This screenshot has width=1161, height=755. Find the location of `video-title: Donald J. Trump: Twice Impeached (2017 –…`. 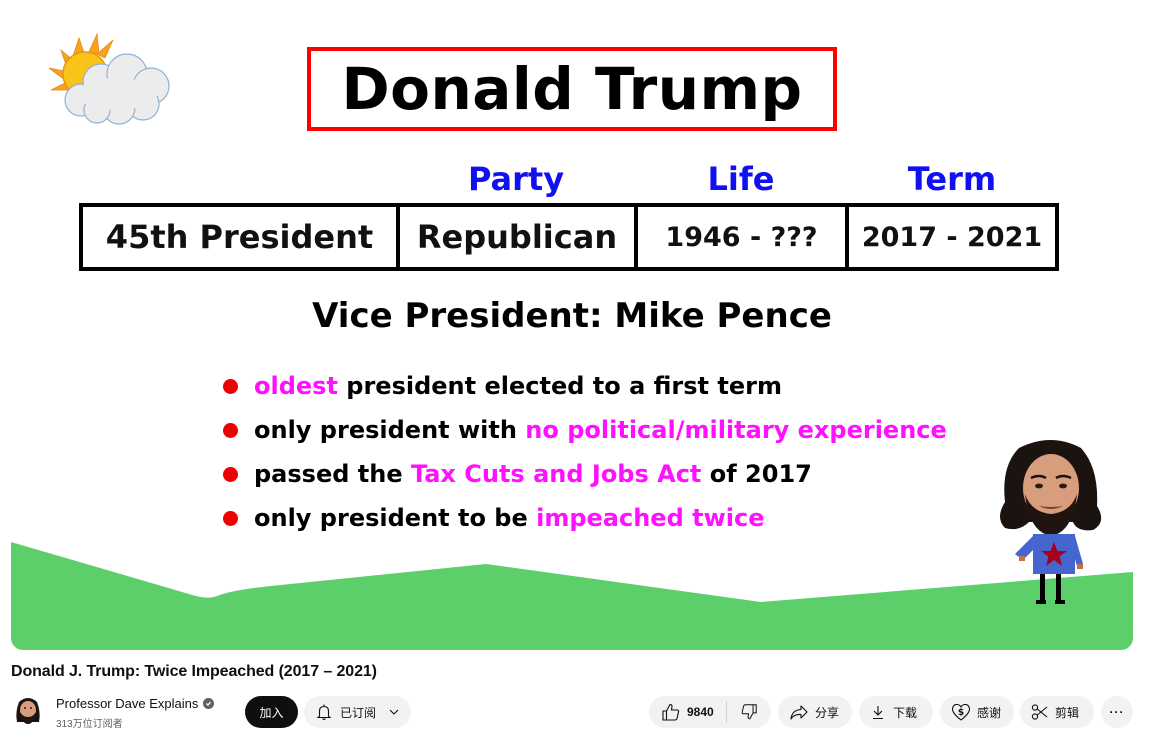

video-title: Donald J. Trump: Twice Impeached (2017 –… is located at coordinates (194, 671).